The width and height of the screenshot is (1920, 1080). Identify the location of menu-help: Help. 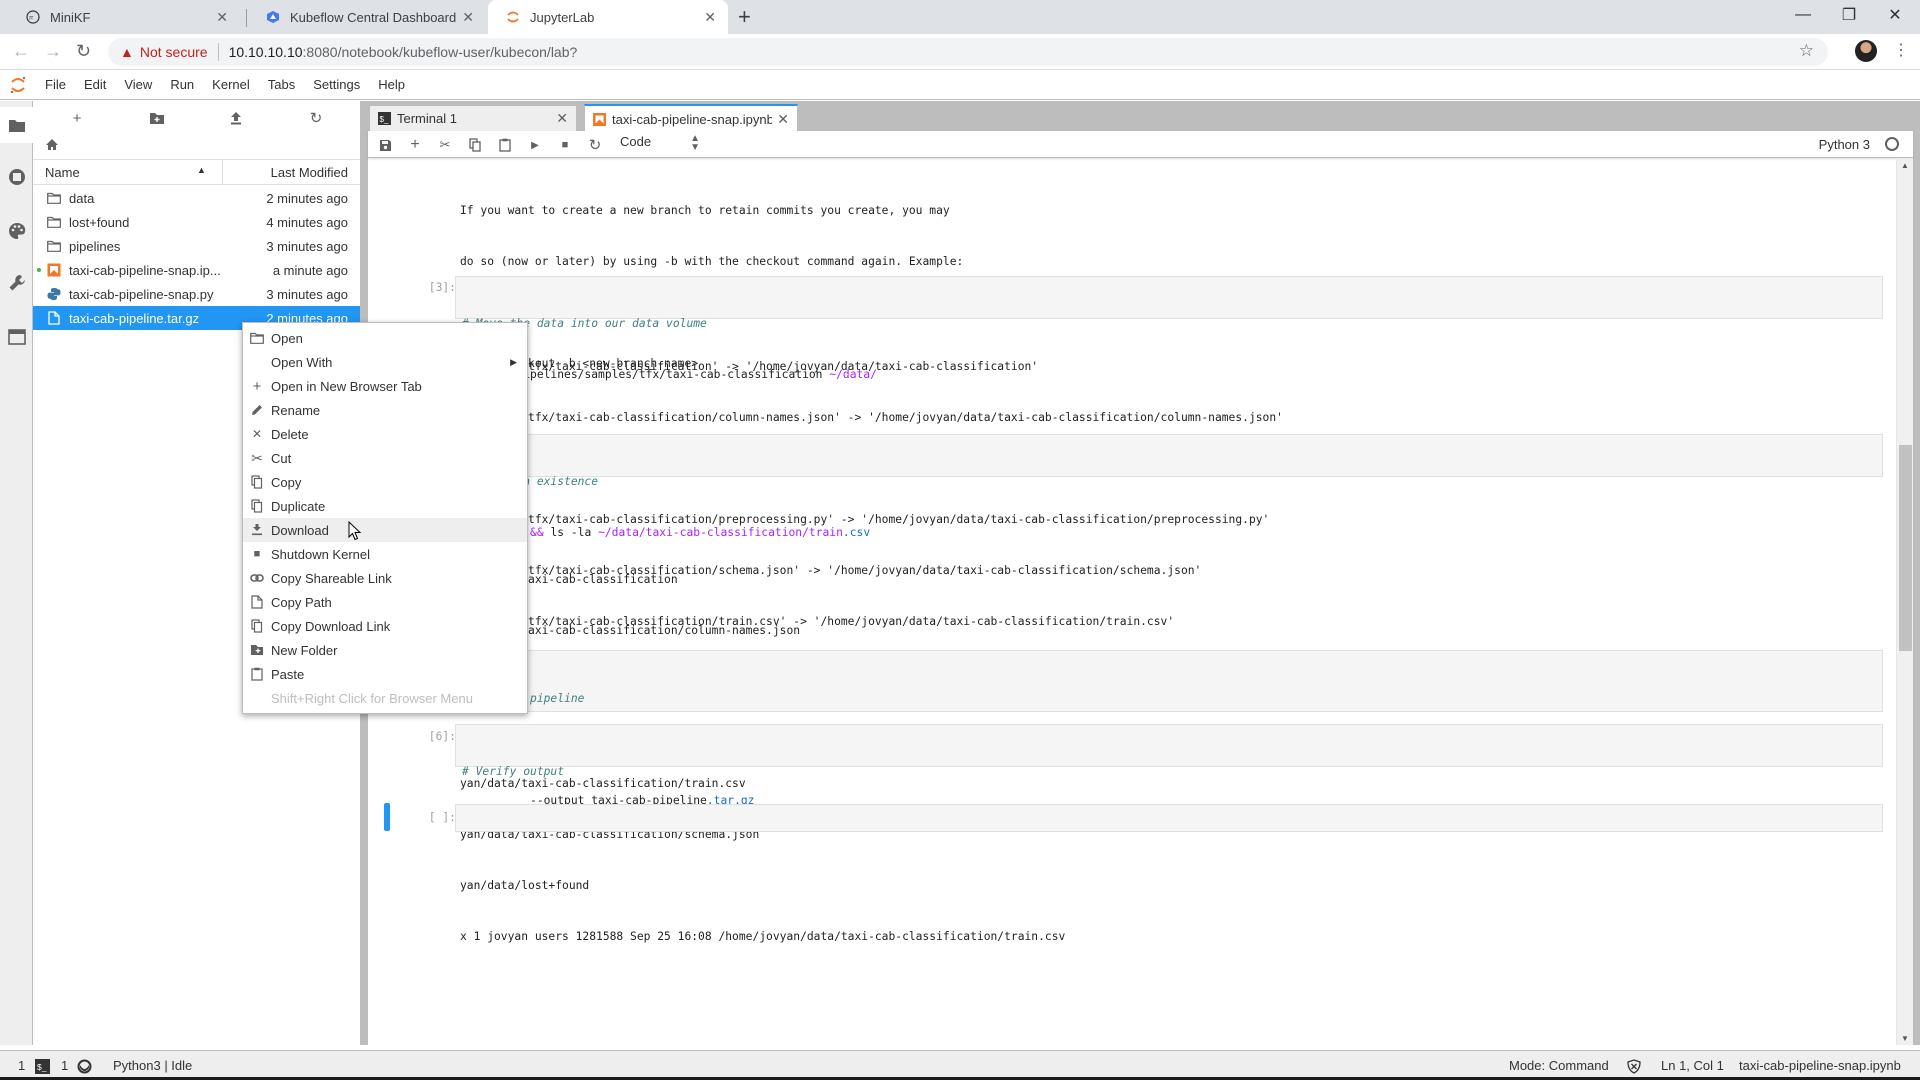
(391, 84).